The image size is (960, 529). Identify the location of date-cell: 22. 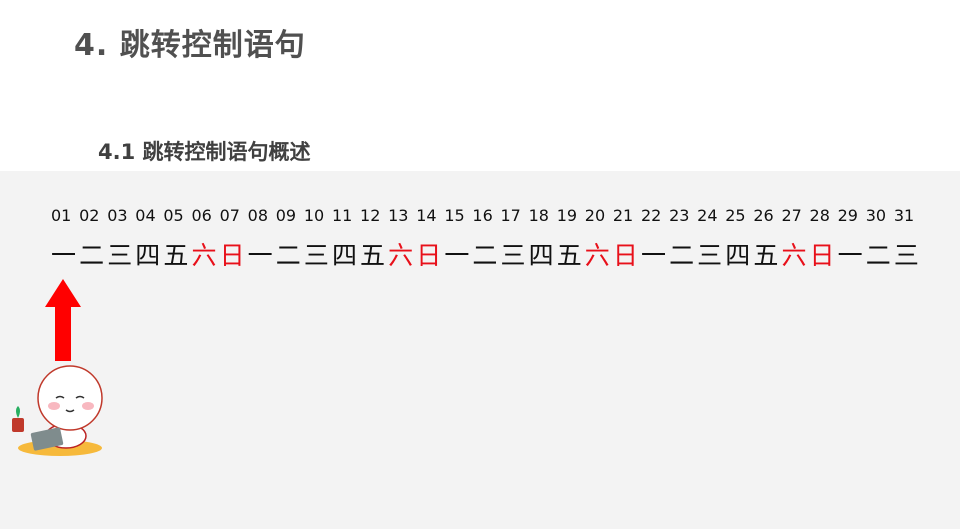
(651, 215).